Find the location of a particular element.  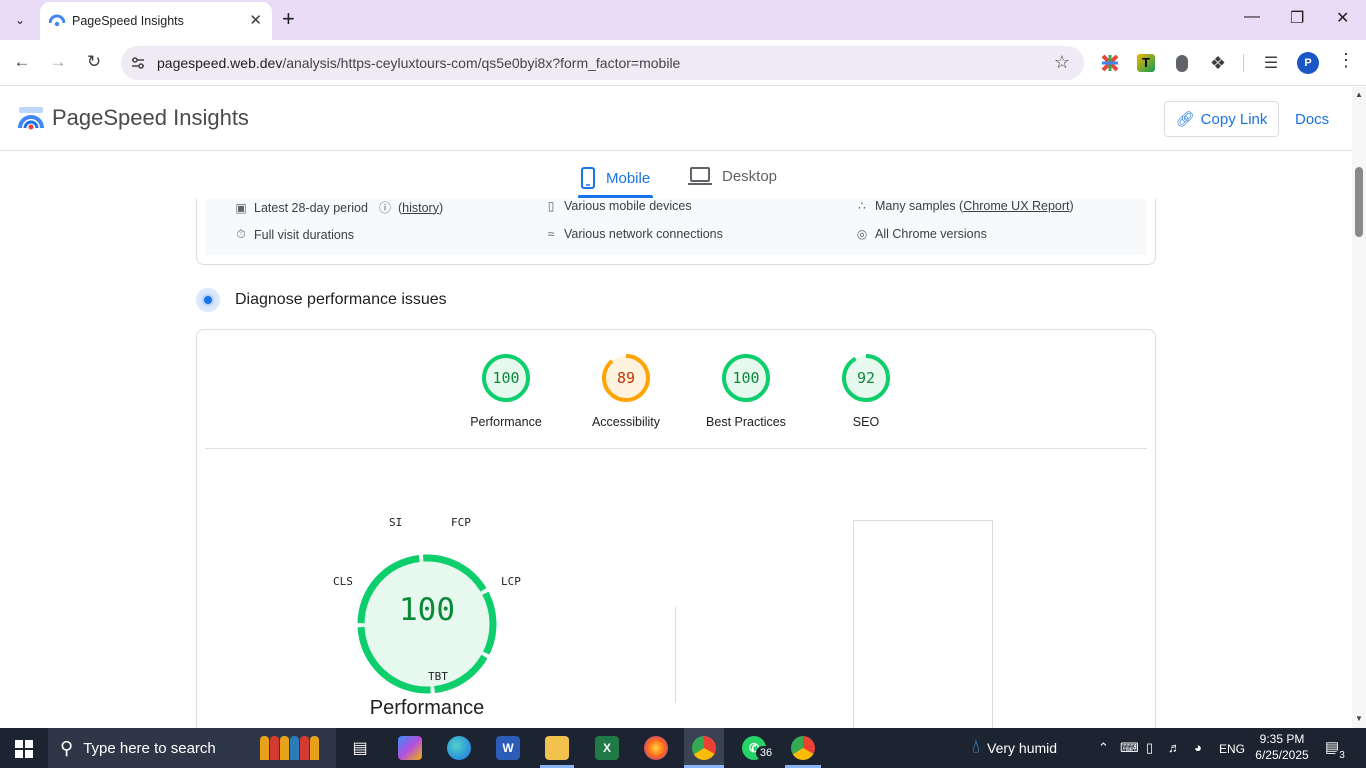

psi-header: PageSpeed Insights 🔗︎ Copy Link Docs is located at coordinates (676, 119).